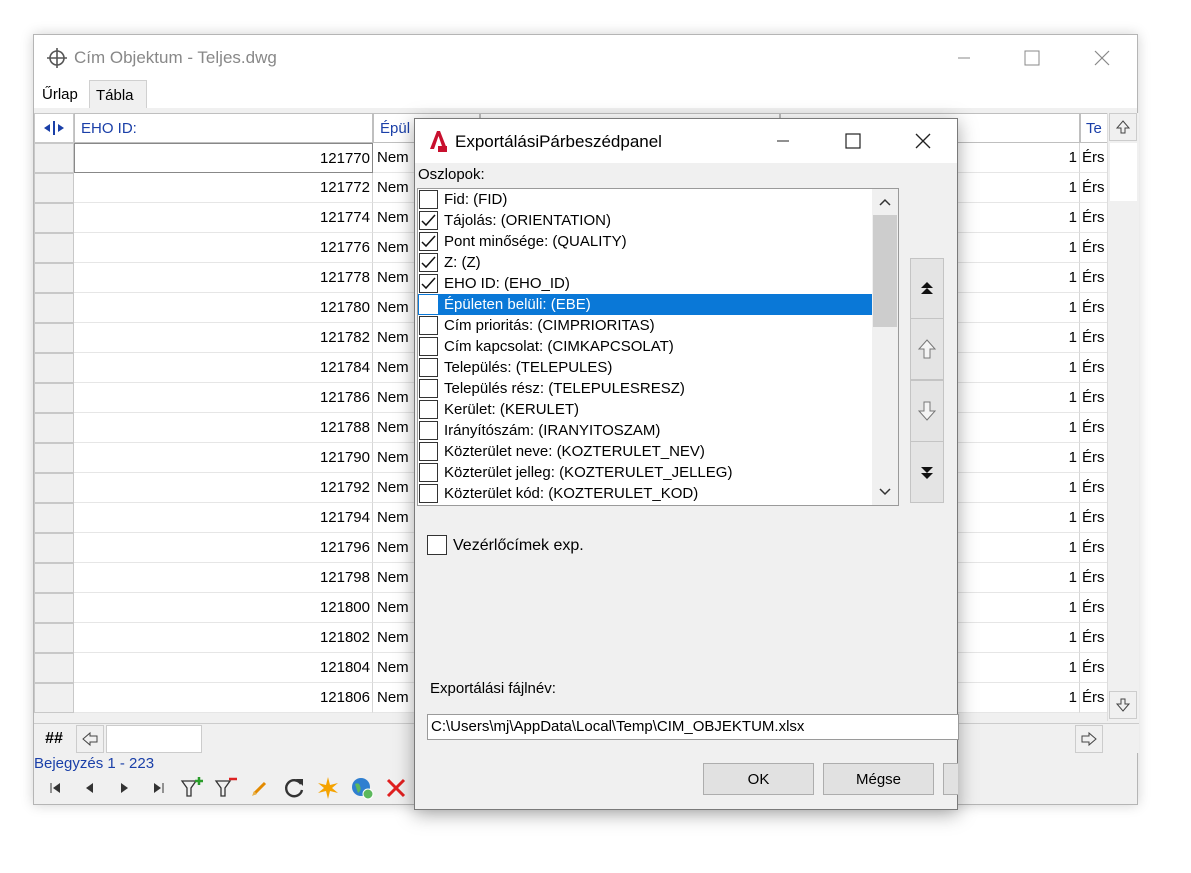 This screenshot has width=1191, height=873. Describe the element at coordinates (90, 788) in the screenshot. I see `prev-record-button` at that location.